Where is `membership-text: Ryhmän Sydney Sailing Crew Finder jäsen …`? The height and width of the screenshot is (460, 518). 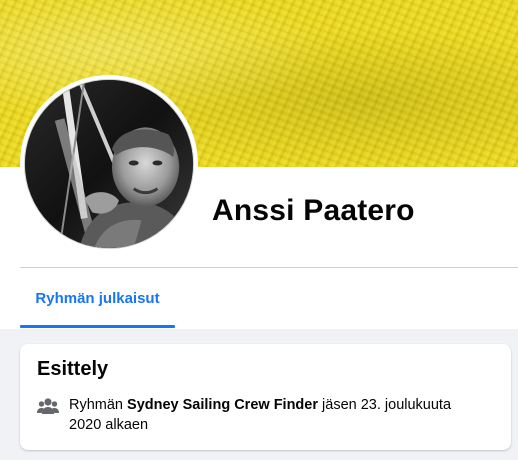
membership-text: Ryhmän Sydney Sailing Crew Finder jäsen … is located at coordinates (260, 415).